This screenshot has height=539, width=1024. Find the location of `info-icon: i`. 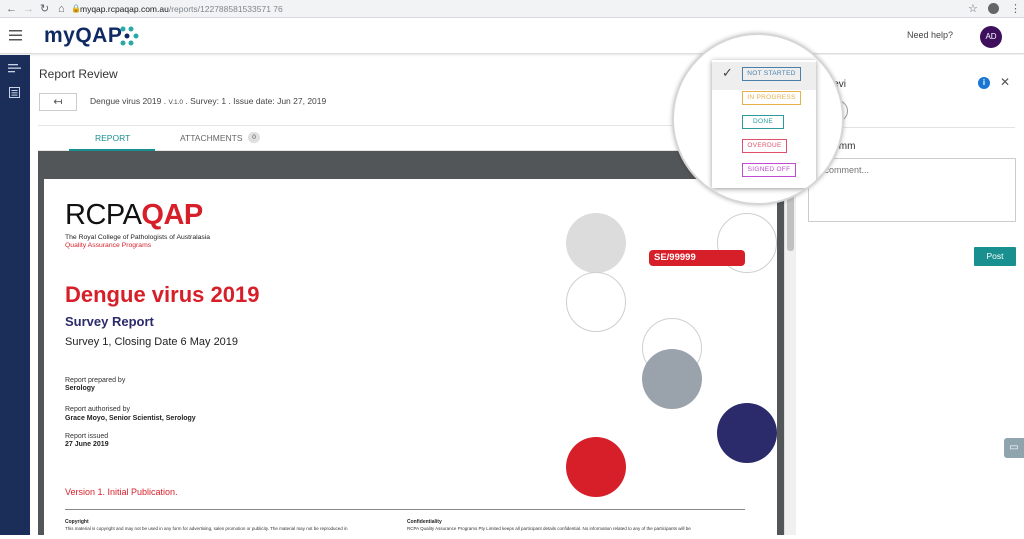

info-icon: i is located at coordinates (984, 83).